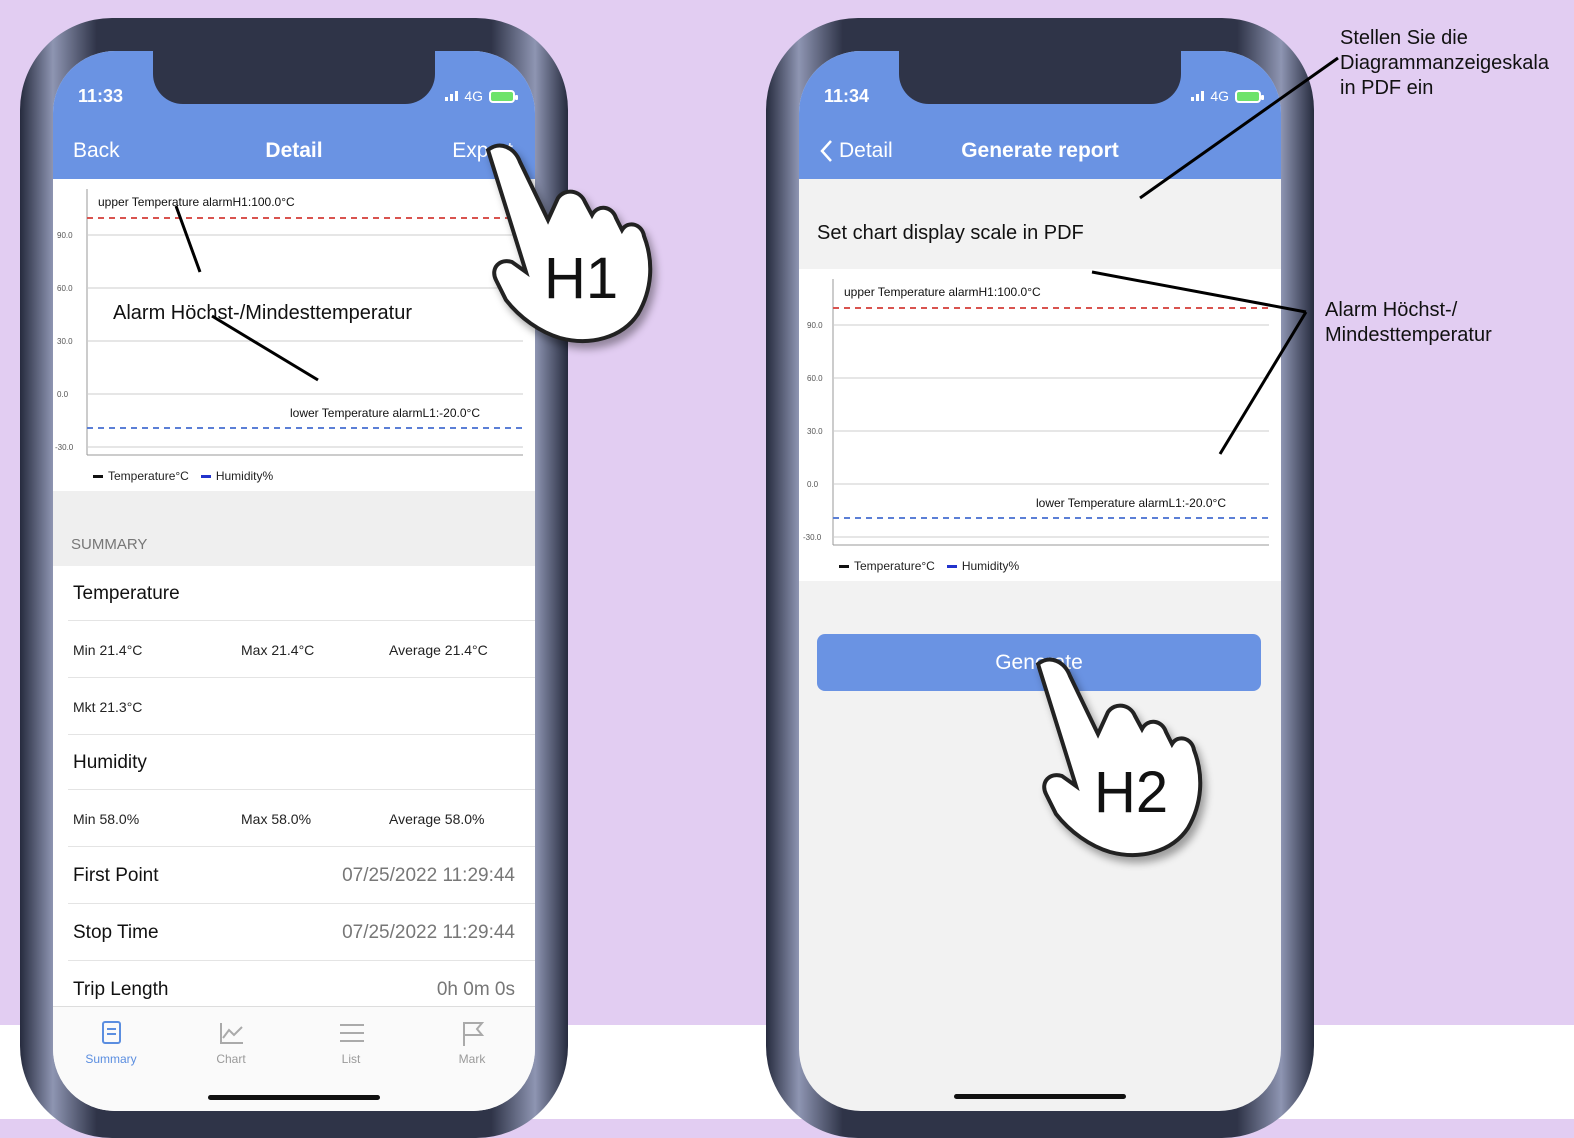 This screenshot has width=1574, height=1138. I want to click on temperature-stats-row: Min 21.4°C Max 21.4°C Average 21.4°C, so click(294, 649).